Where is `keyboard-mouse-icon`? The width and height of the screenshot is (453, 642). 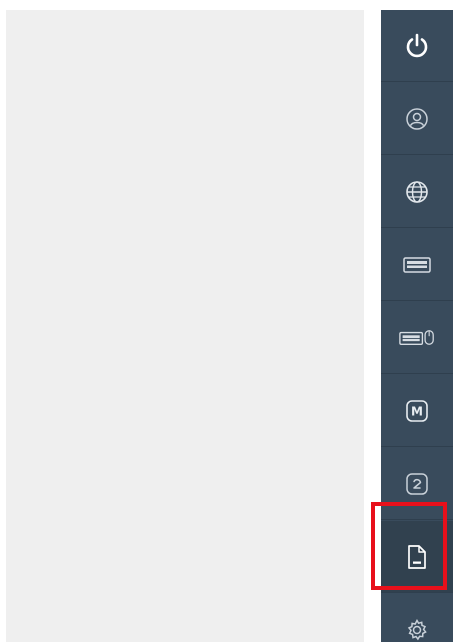 keyboard-mouse-icon is located at coordinates (417, 338).